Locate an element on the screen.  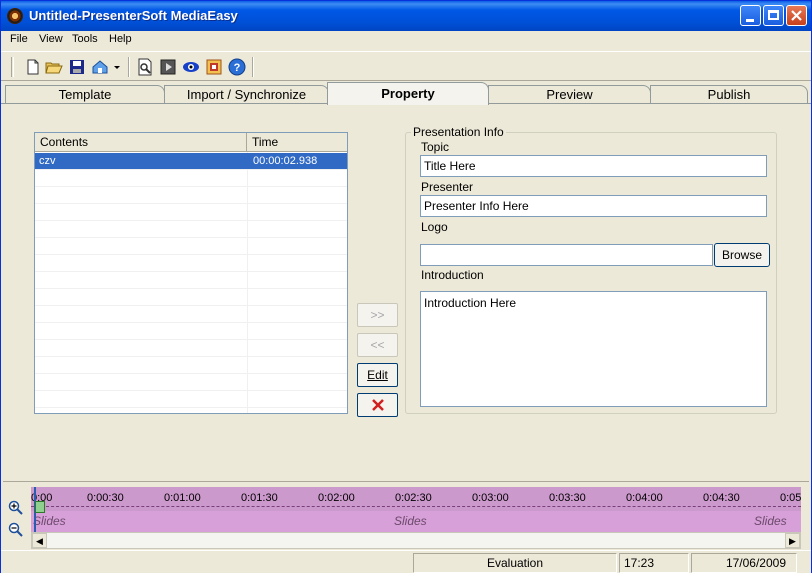
delete-button is located at coordinates (377, 405).